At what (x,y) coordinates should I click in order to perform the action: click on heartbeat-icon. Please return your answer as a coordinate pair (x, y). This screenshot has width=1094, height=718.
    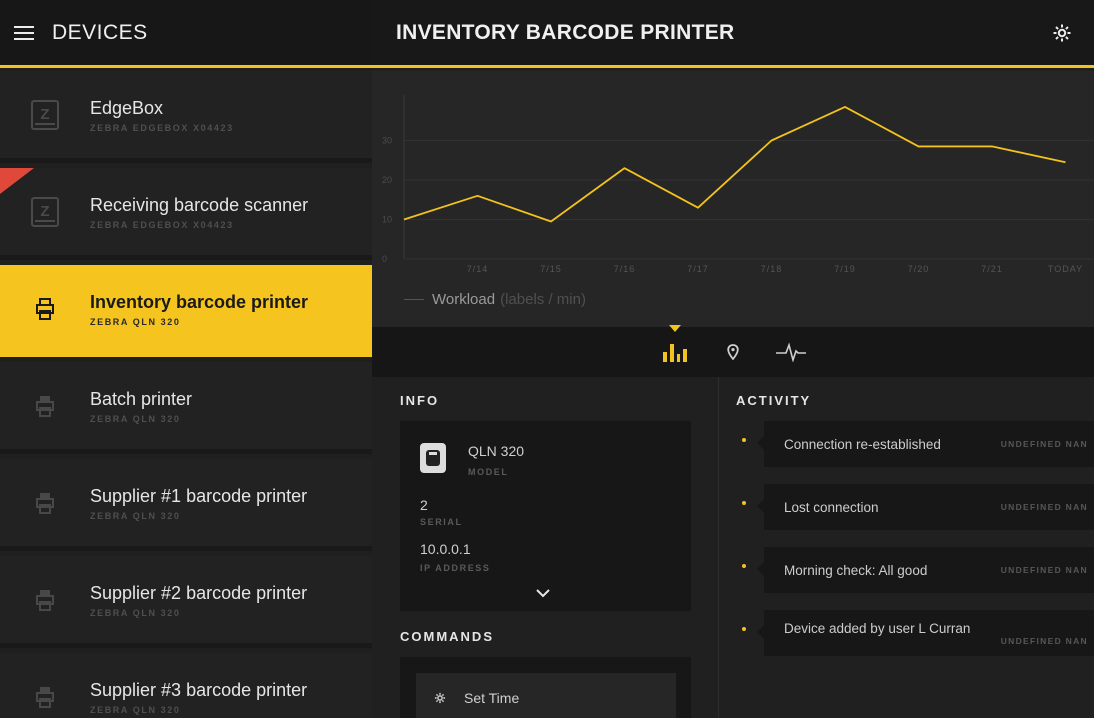
    Looking at the image, I should click on (791, 352).